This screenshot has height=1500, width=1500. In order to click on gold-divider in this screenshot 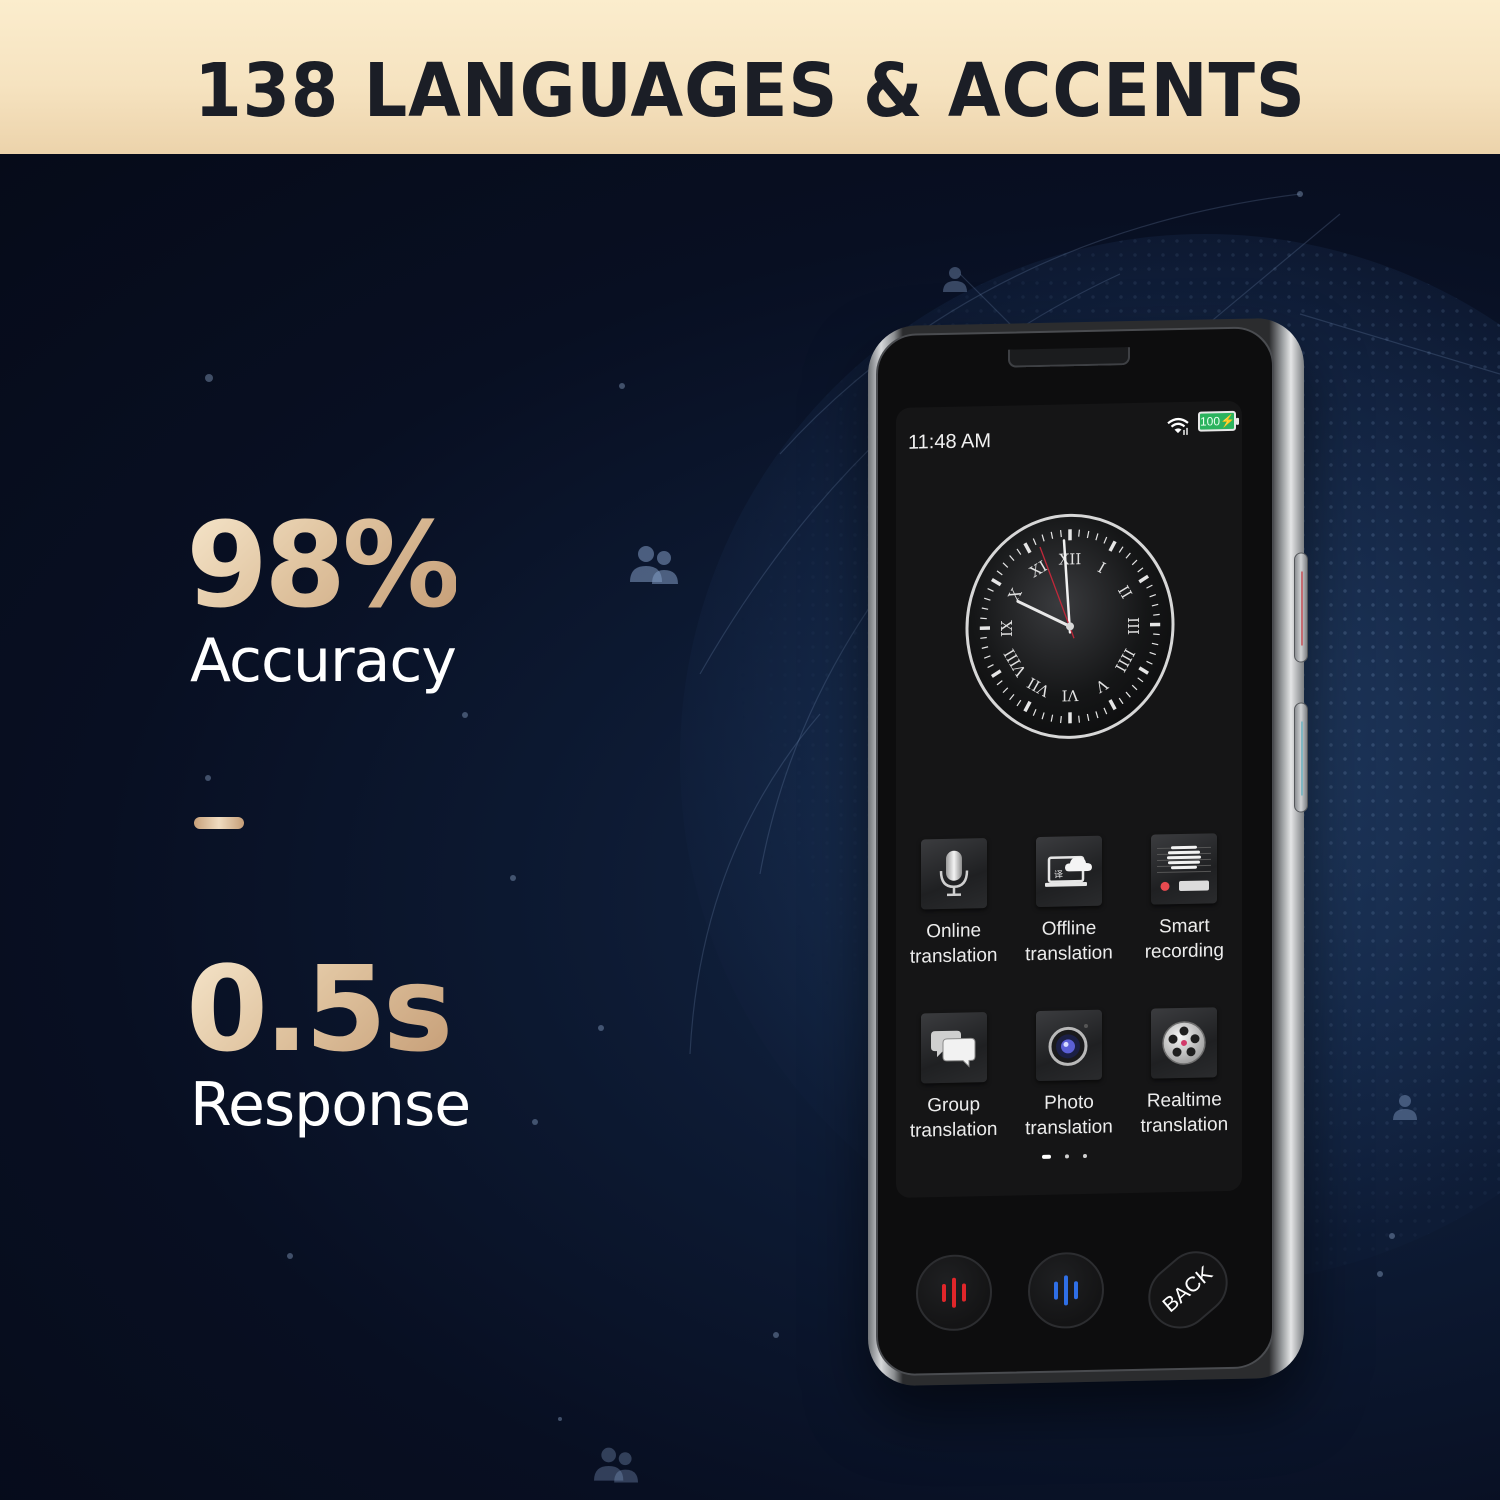, I will do `click(219, 823)`.